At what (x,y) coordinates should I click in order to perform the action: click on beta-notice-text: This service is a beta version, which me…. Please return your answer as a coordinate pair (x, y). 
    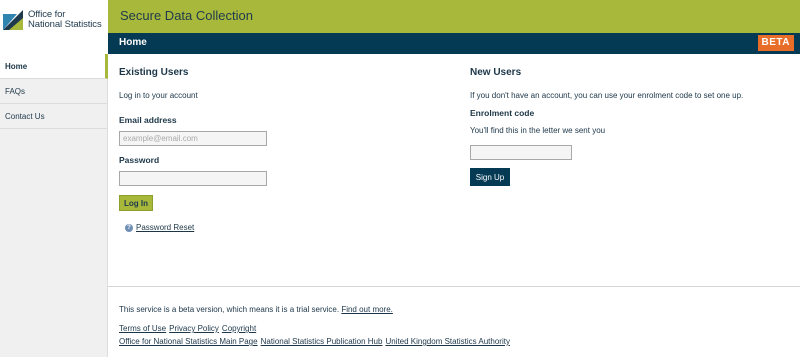
    Looking at the image, I should click on (229, 309).